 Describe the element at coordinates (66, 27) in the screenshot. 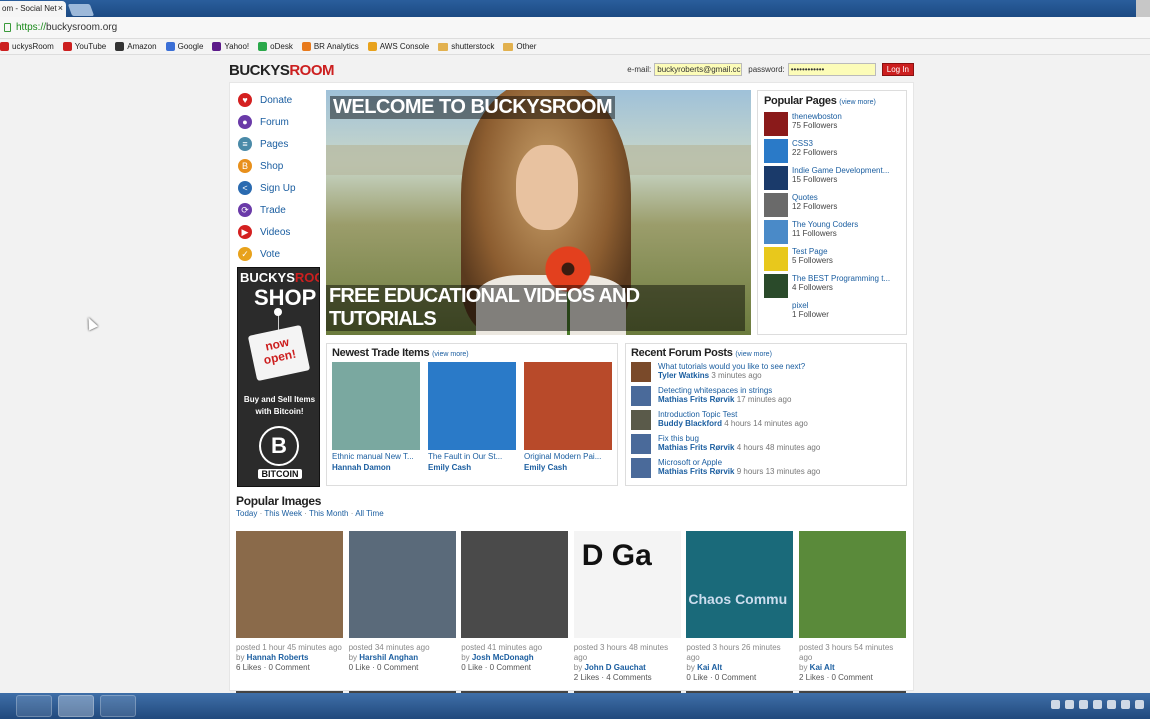

I see `url-text: https://buckysroom.org` at that location.